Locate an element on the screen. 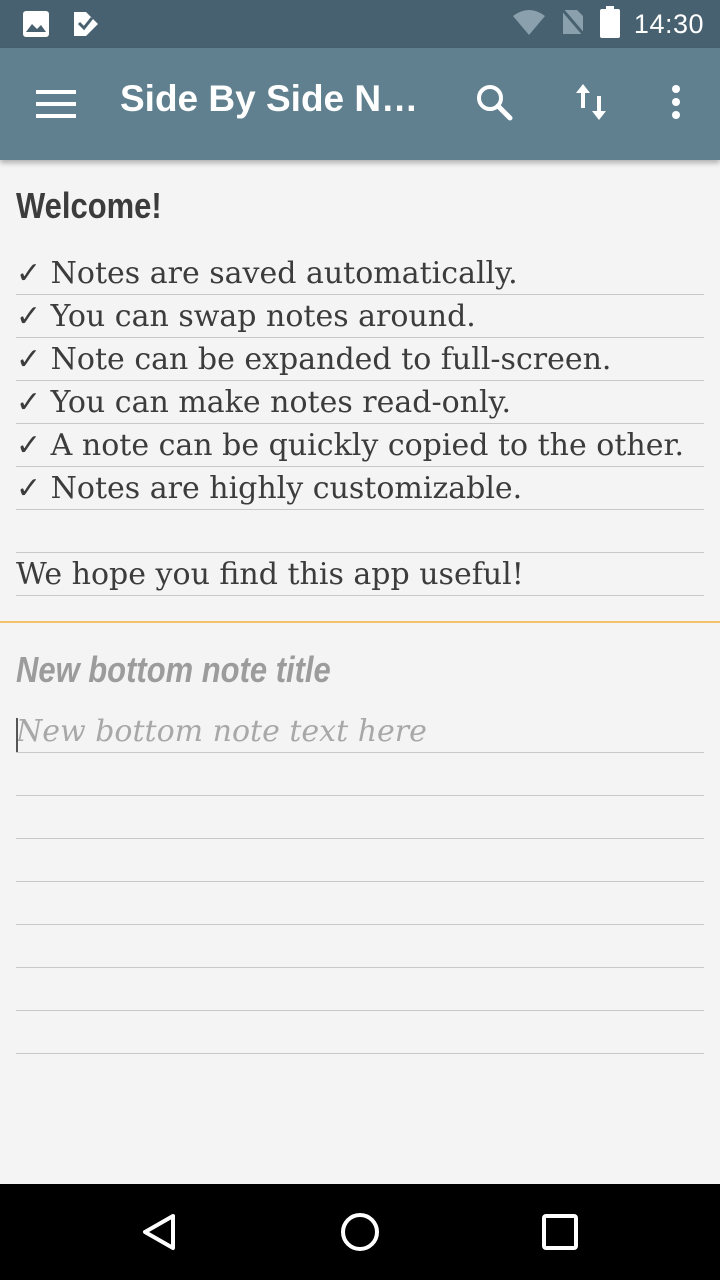 This screenshot has width=720, height=1280. top-note-title: Welcome! is located at coordinates (312, 206).